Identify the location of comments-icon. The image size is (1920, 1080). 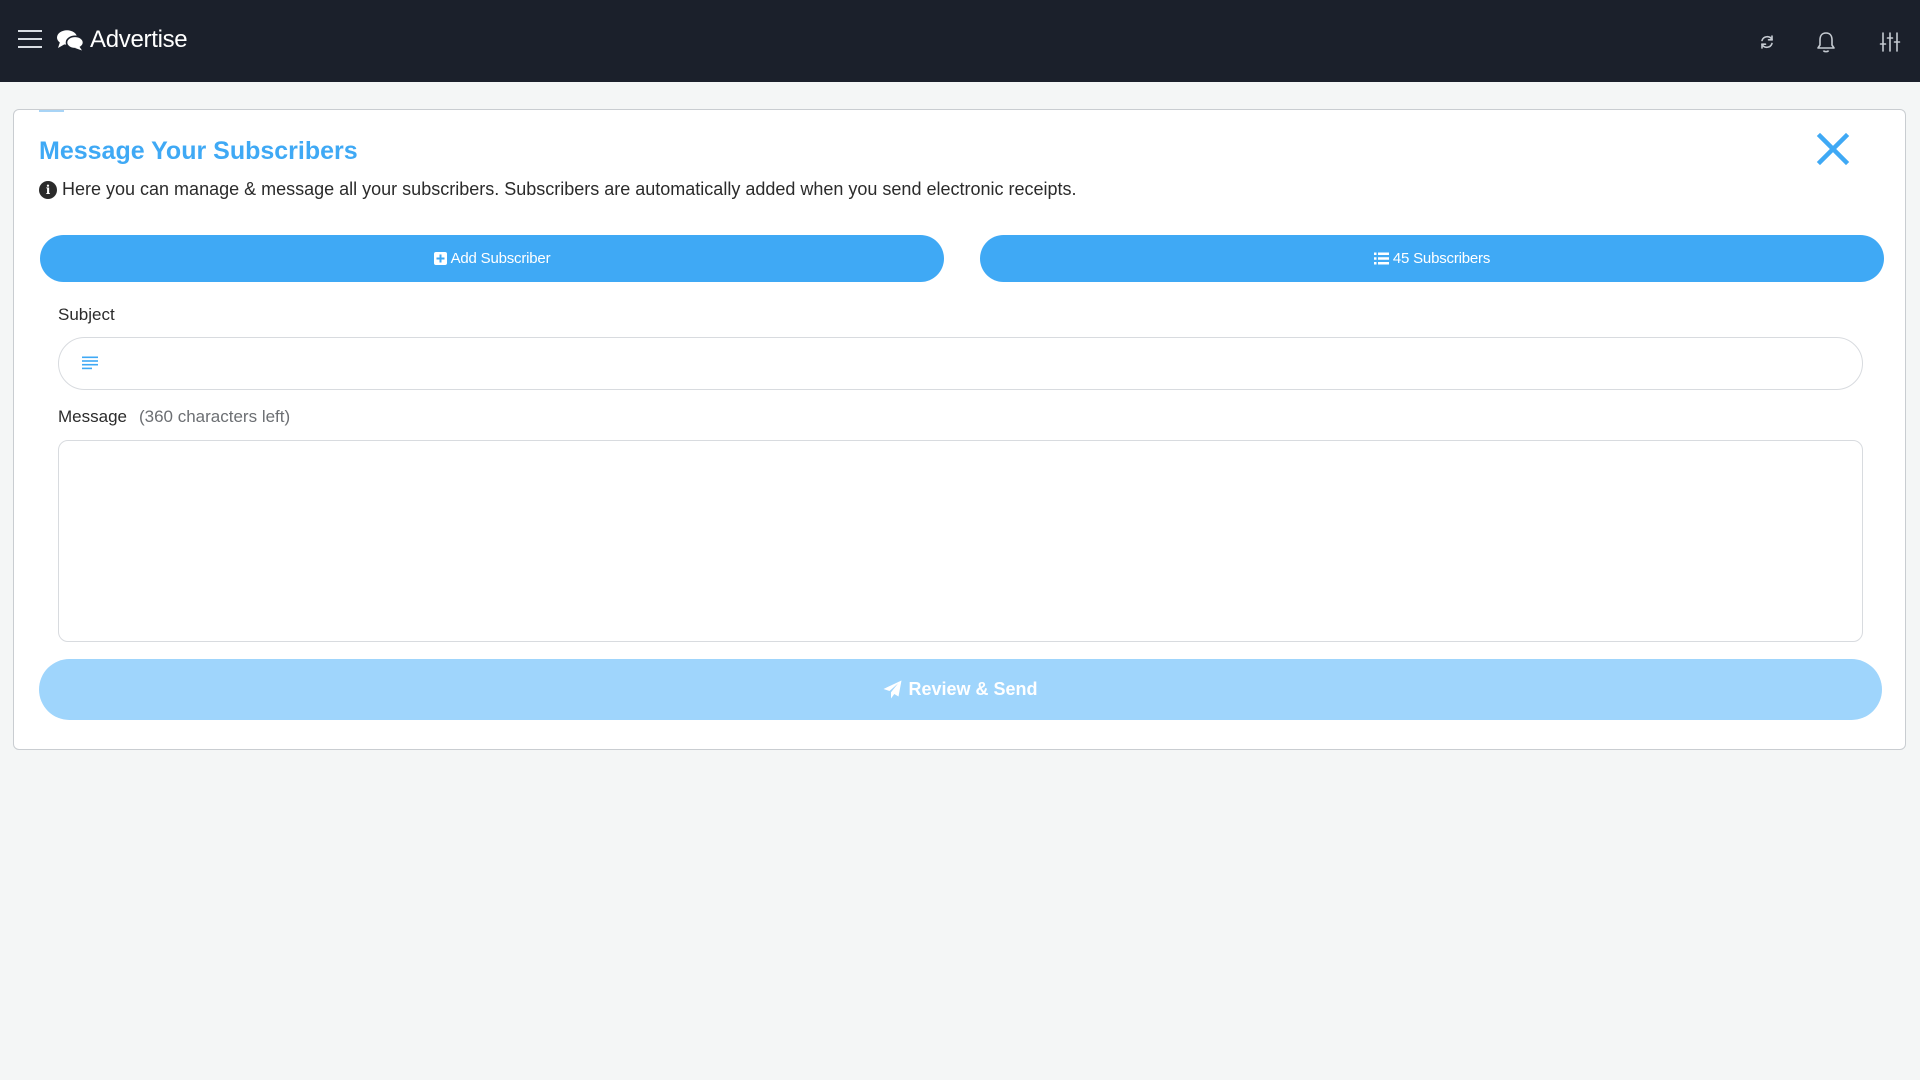
(70, 40).